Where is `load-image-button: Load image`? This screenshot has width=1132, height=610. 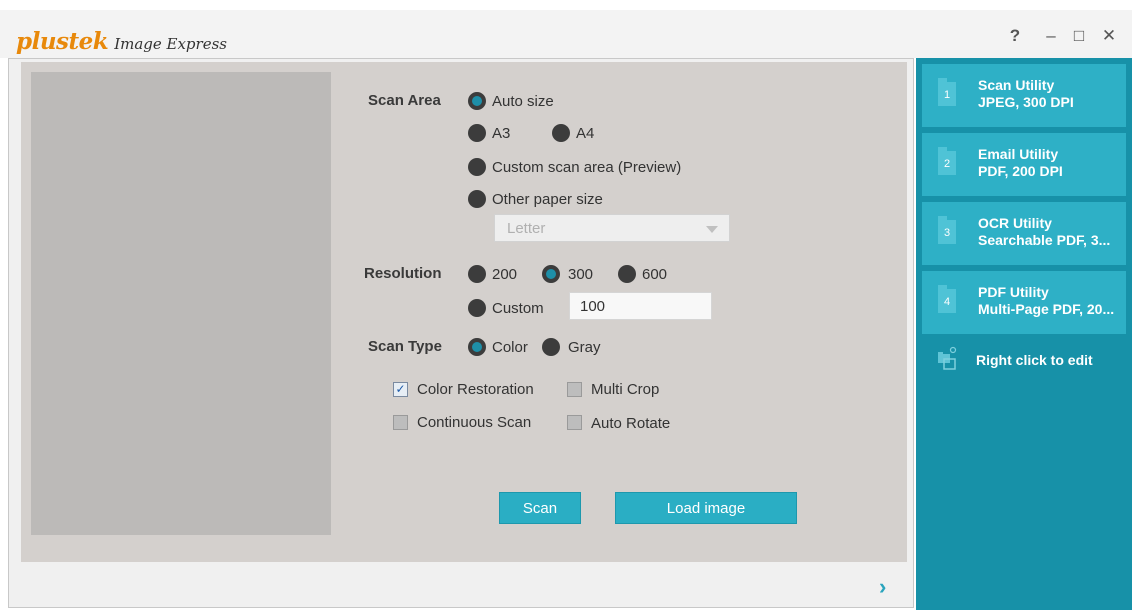
load-image-button: Load image is located at coordinates (706, 508).